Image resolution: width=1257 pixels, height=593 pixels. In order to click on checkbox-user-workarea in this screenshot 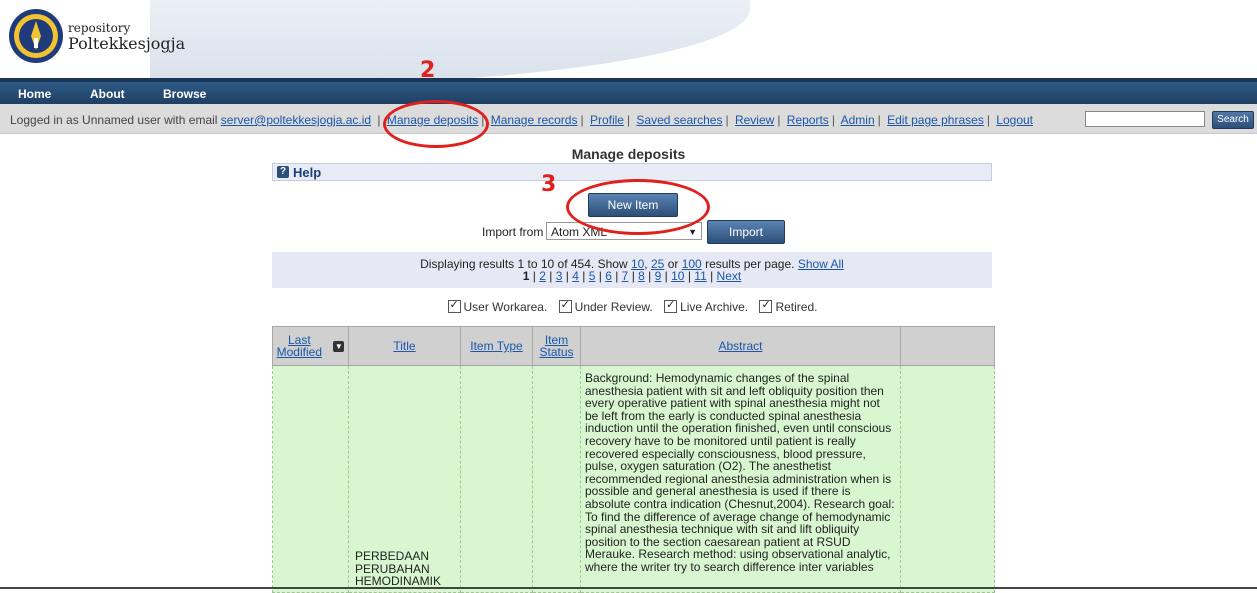, I will do `click(454, 305)`.